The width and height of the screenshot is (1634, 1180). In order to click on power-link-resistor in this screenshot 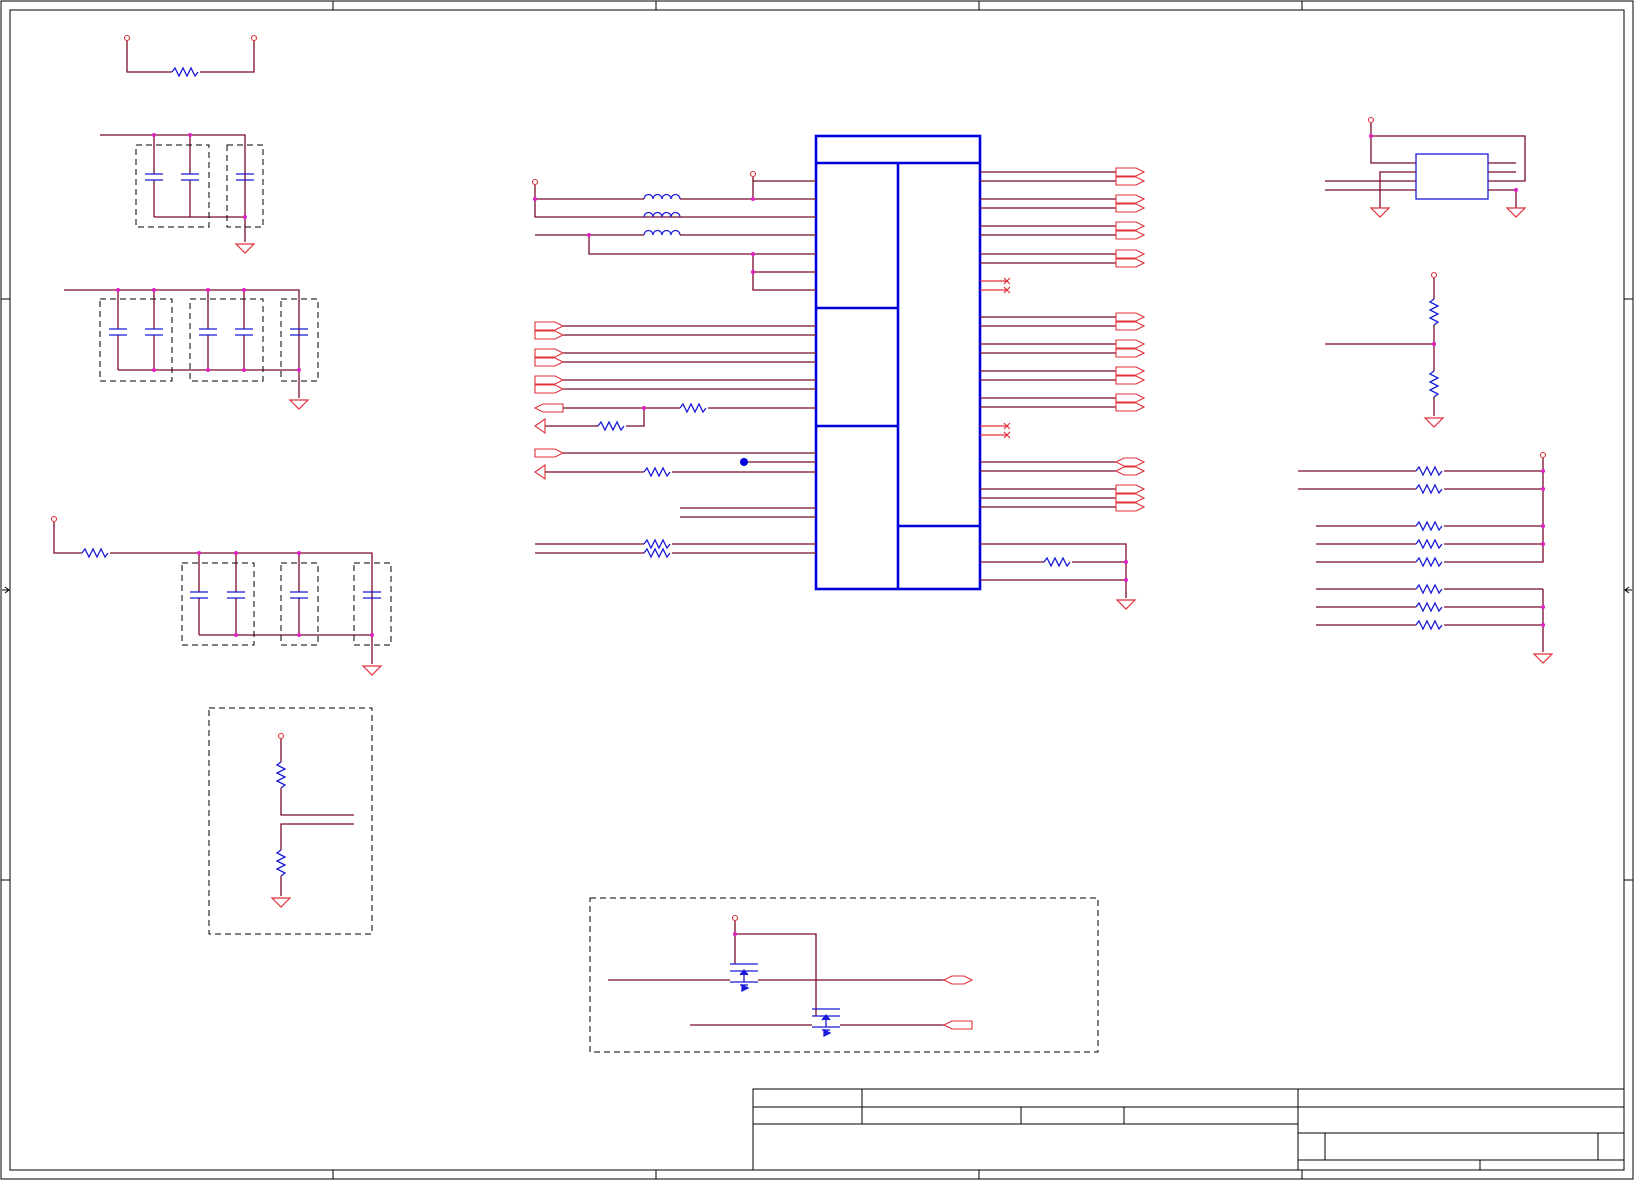, I will do `click(190, 56)`.